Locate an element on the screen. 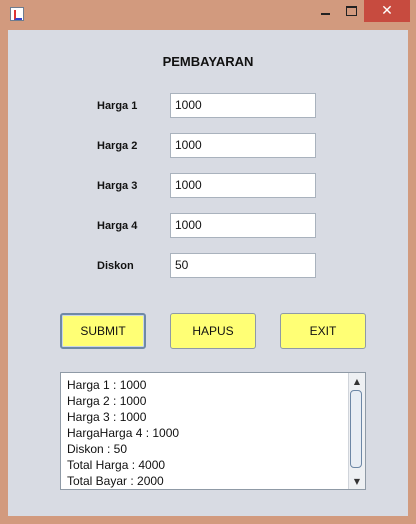  minimize-icon is located at coordinates (325, 14).